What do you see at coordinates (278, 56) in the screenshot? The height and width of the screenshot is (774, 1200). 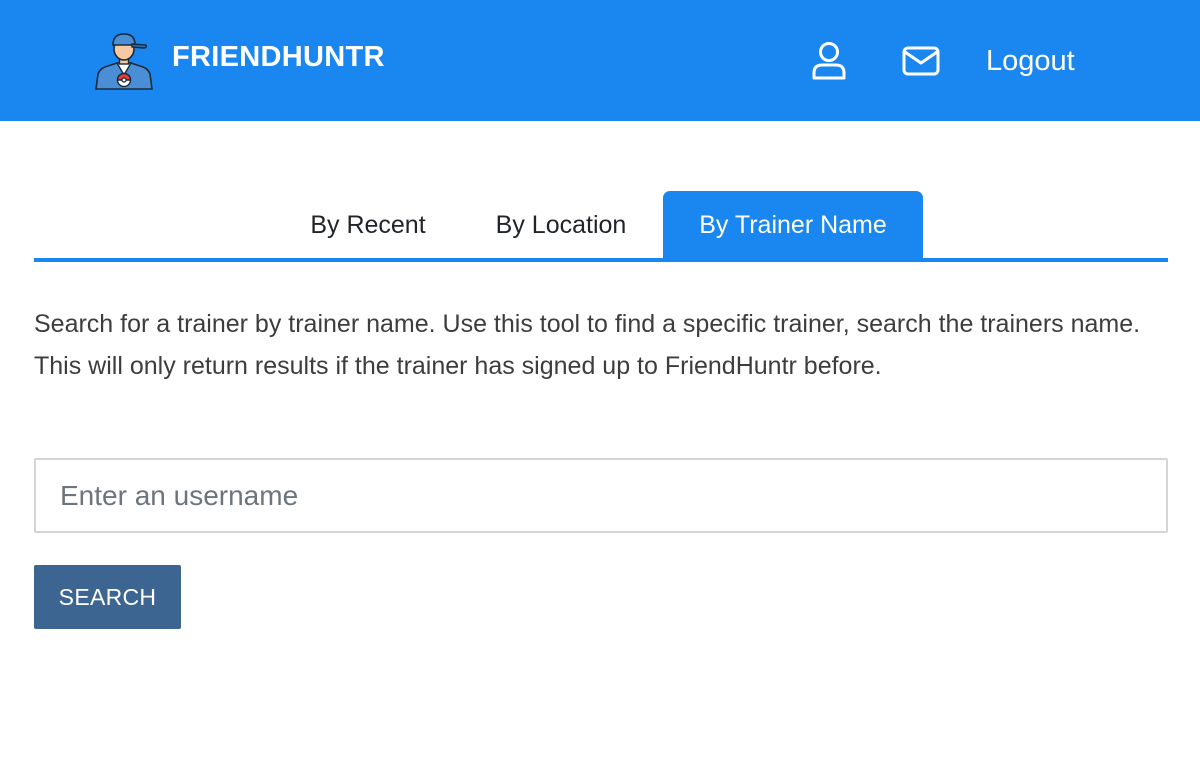 I see `brand-name: FRIENDHUNTR` at bounding box center [278, 56].